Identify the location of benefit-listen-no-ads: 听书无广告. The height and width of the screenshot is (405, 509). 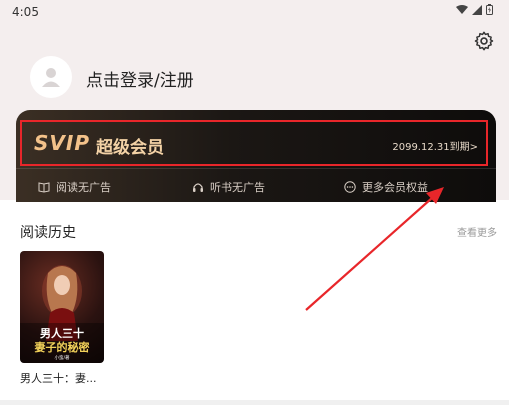
(228, 187).